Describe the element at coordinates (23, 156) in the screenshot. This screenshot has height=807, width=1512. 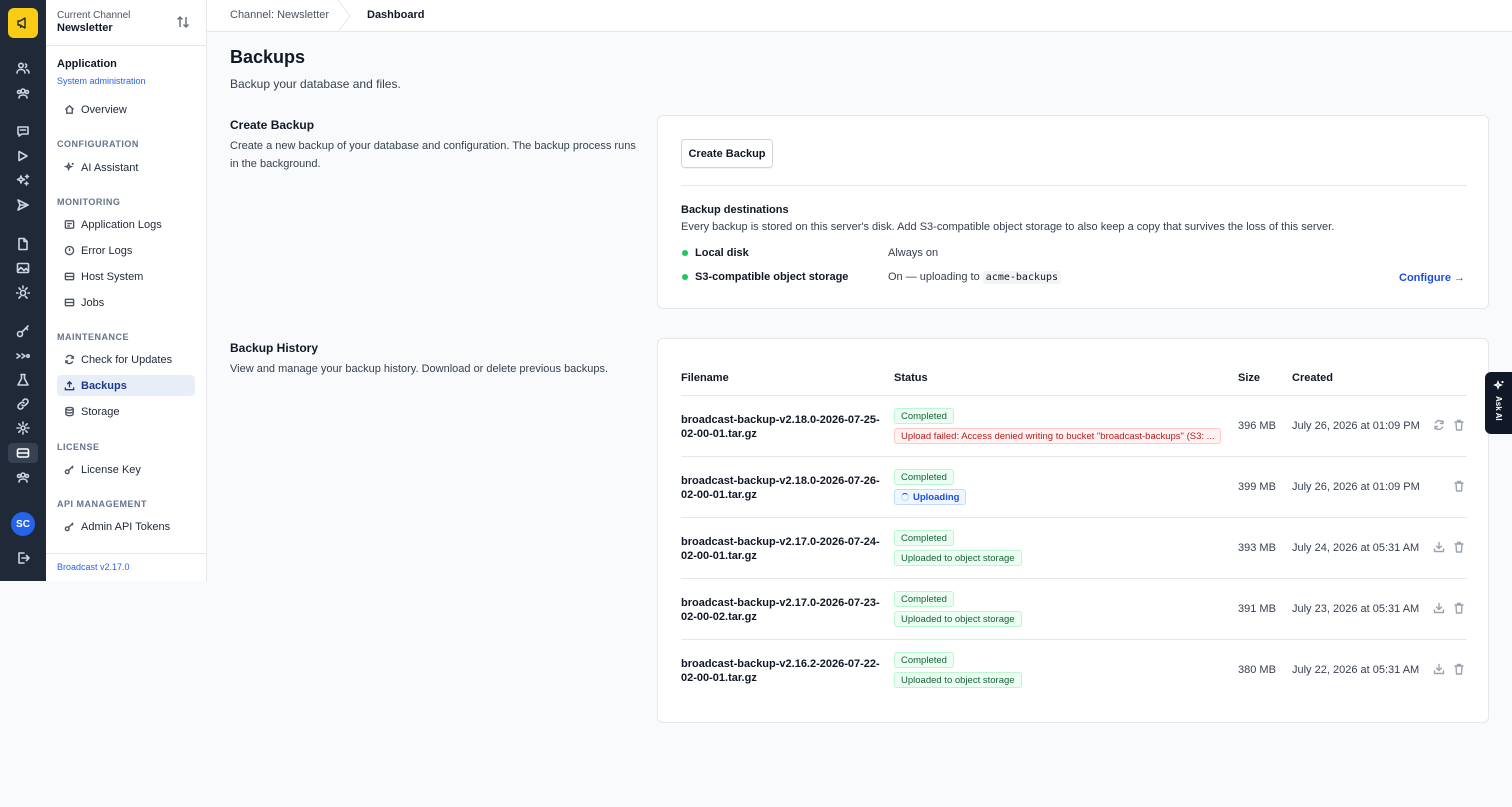
I see `play-icon` at that location.